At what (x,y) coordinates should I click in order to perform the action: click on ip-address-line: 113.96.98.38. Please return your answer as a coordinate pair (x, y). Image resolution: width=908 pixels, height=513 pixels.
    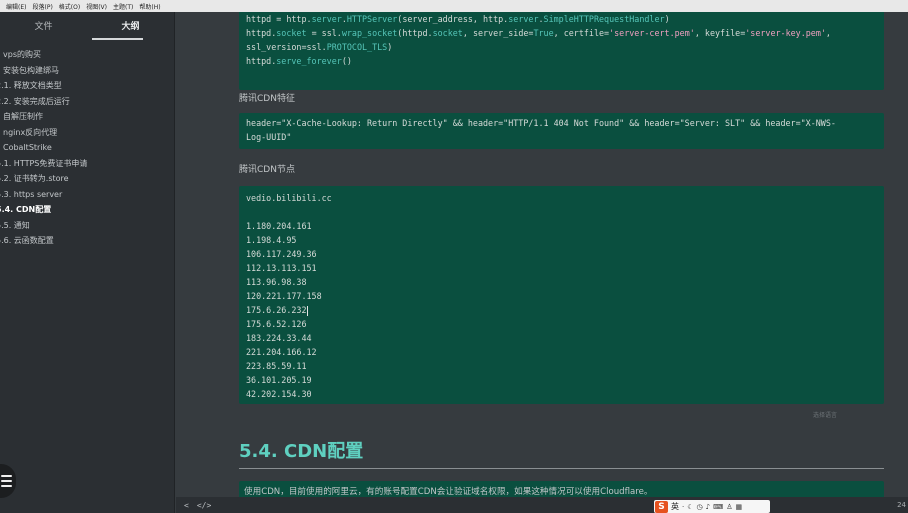
    Looking at the image, I should click on (276, 282).